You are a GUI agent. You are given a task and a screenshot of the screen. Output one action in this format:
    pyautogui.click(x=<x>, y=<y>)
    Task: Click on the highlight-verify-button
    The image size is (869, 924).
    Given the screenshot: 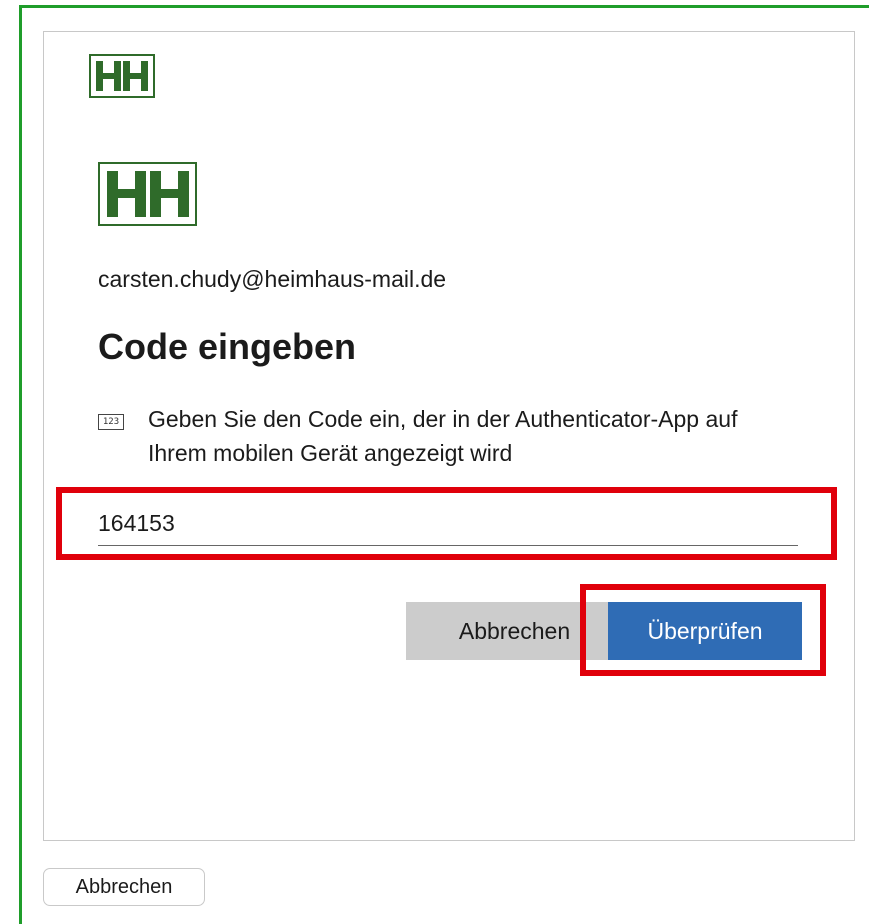 What is the action you would take?
    pyautogui.click(x=703, y=630)
    